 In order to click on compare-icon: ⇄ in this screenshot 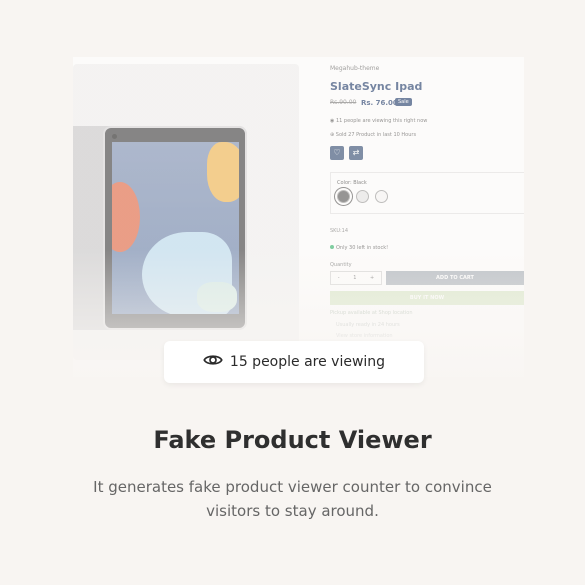, I will do `click(356, 152)`.